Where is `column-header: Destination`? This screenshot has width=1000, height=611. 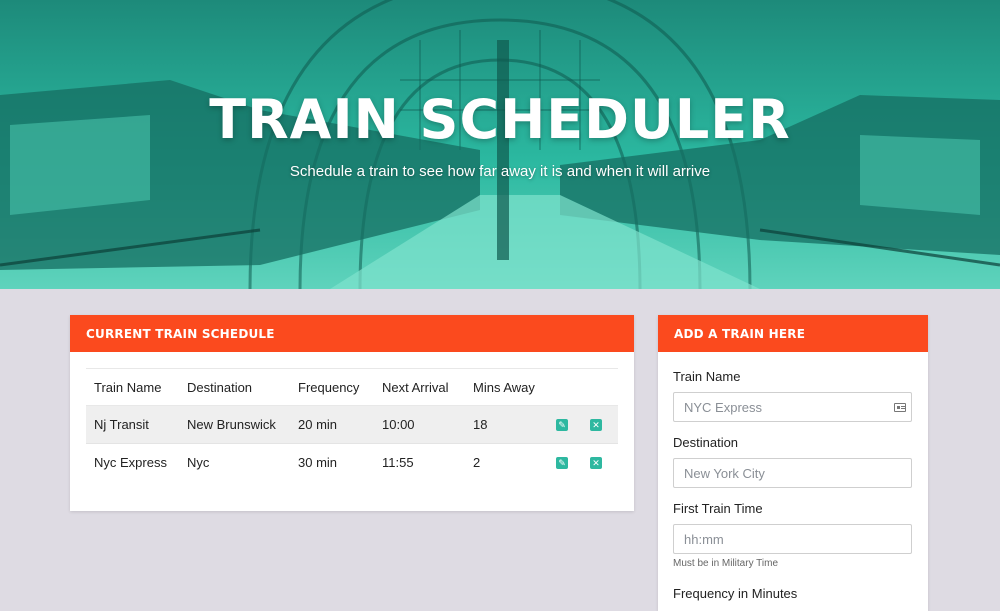
column-header: Destination is located at coordinates (220, 387).